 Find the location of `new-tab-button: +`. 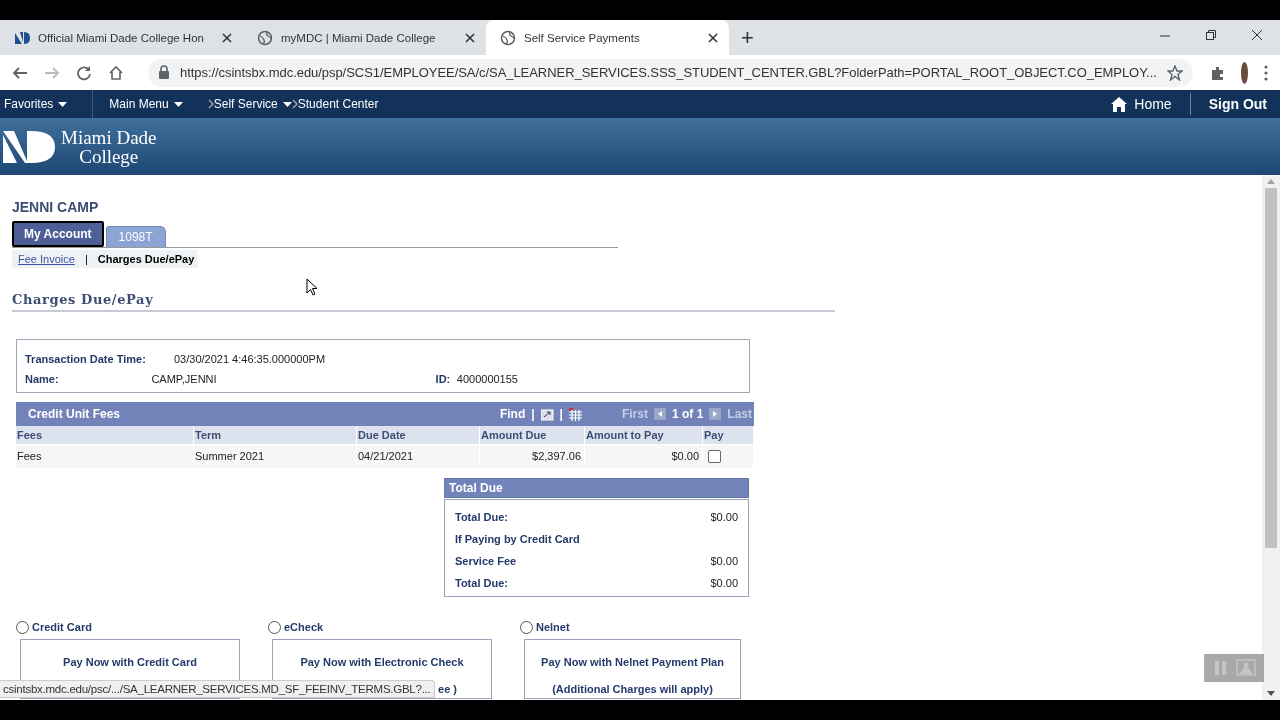

new-tab-button: + is located at coordinates (747, 37).